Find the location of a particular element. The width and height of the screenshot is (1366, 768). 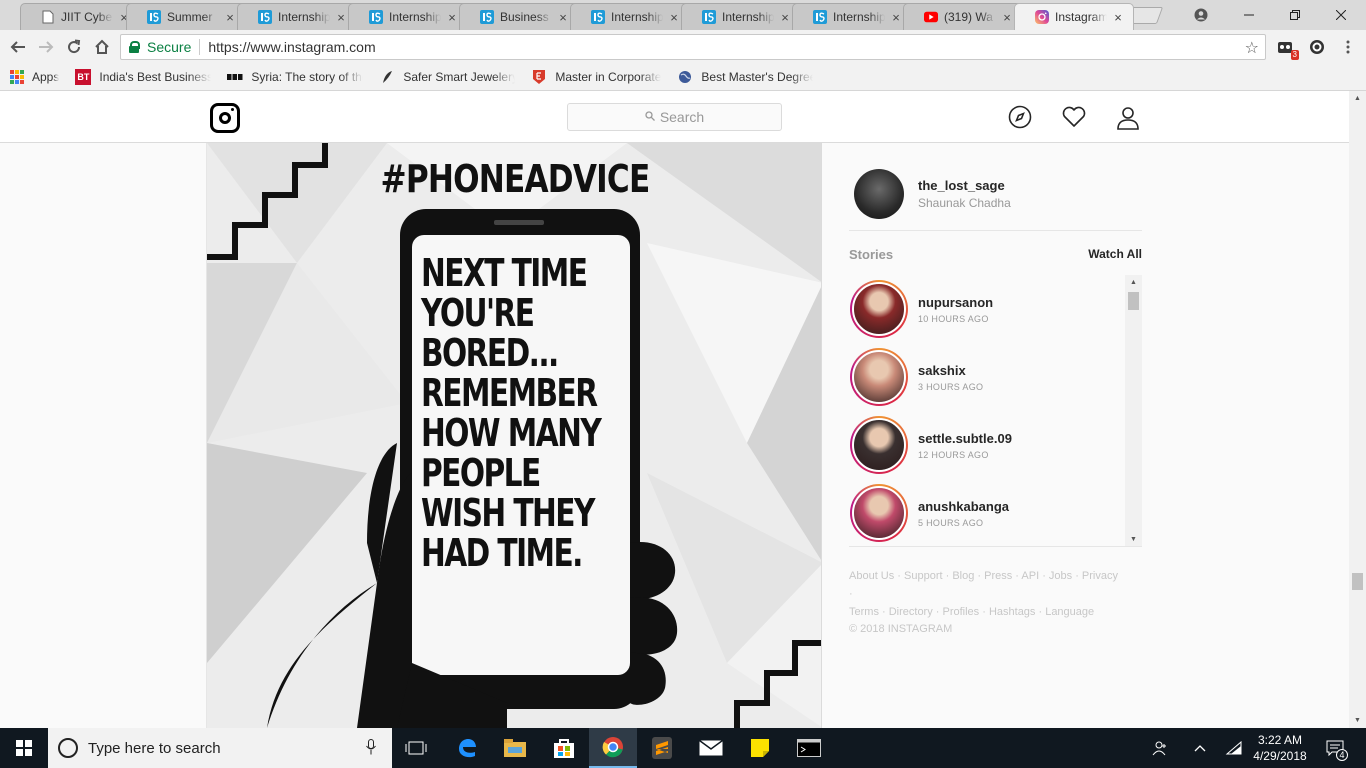

forward-button is located at coordinates (46, 47).